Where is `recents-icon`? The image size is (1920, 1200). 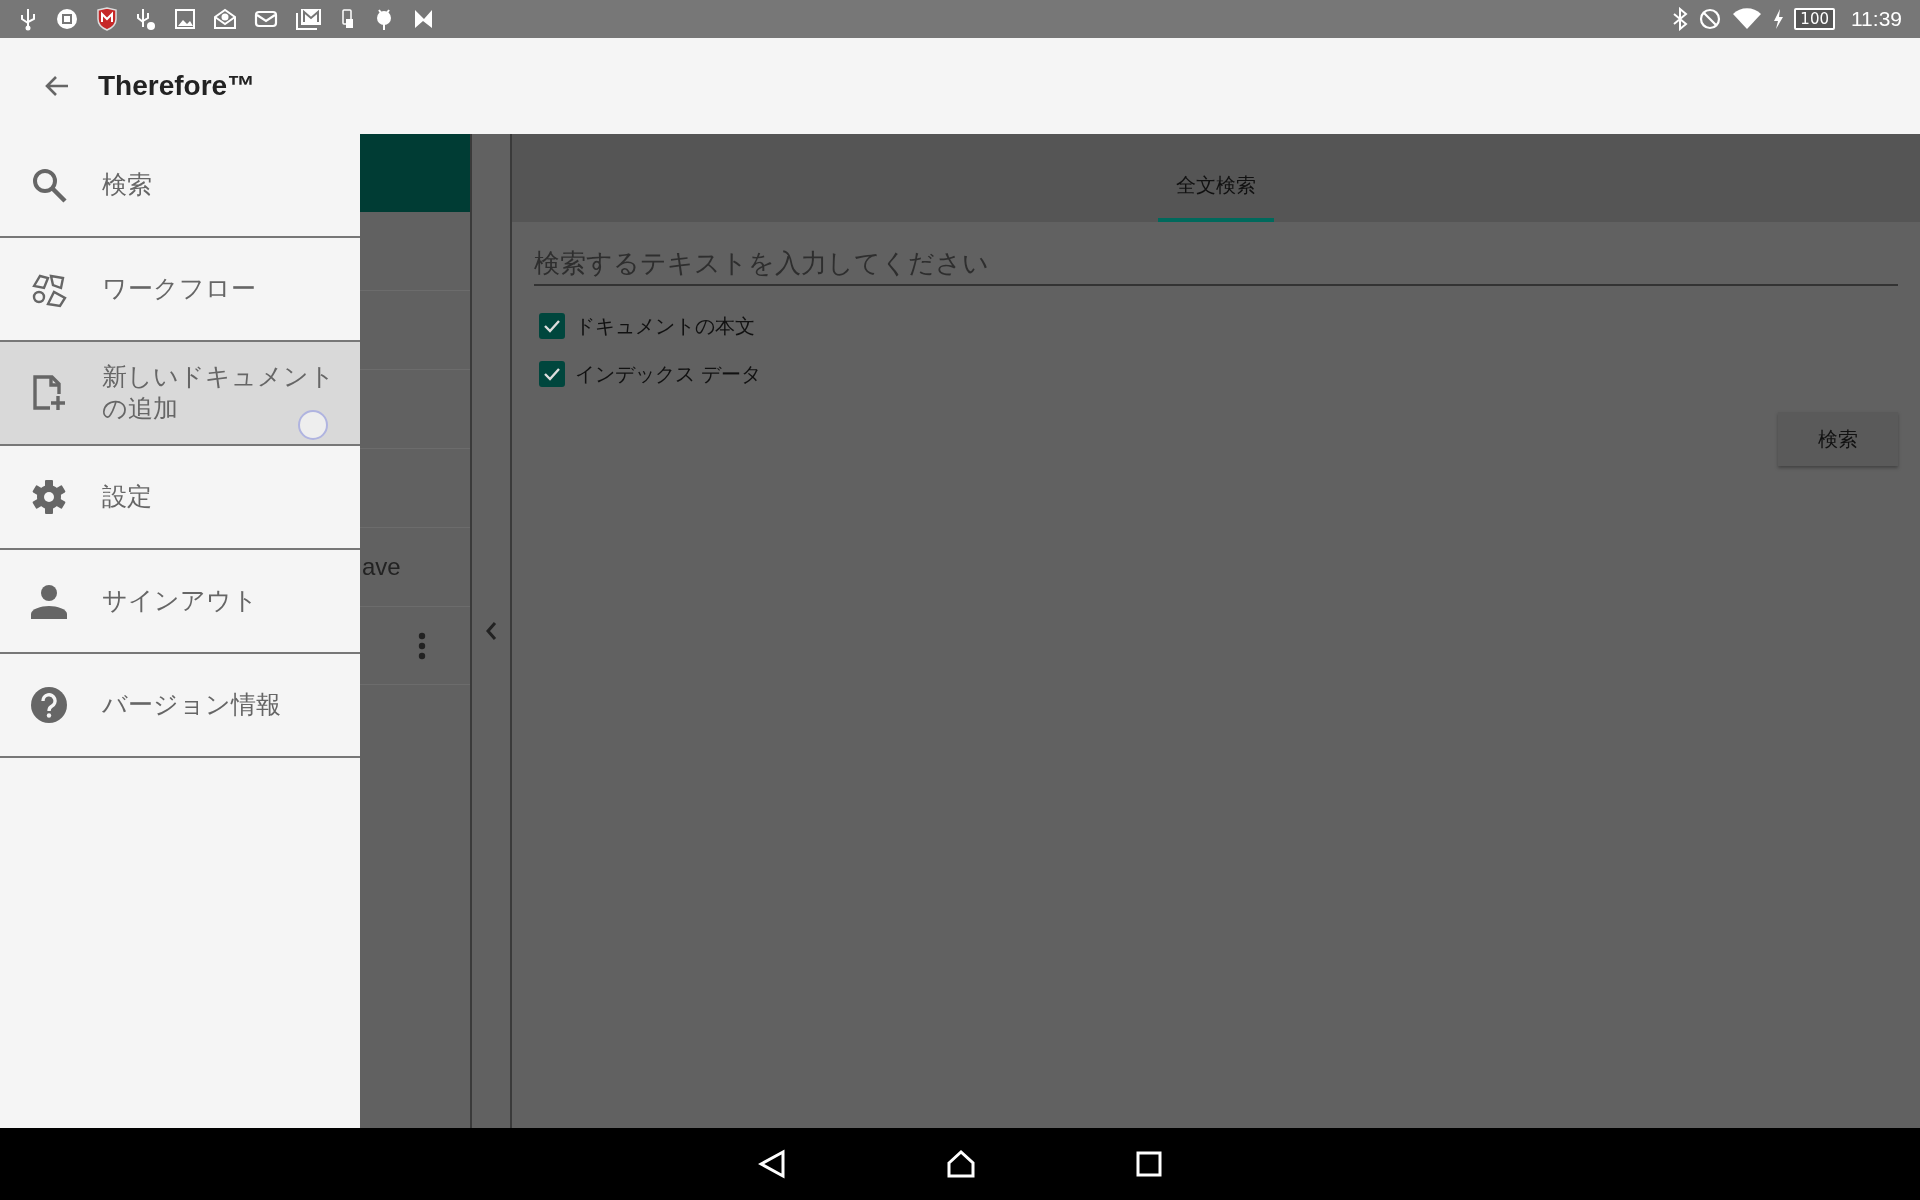
recents-icon is located at coordinates (1149, 1164).